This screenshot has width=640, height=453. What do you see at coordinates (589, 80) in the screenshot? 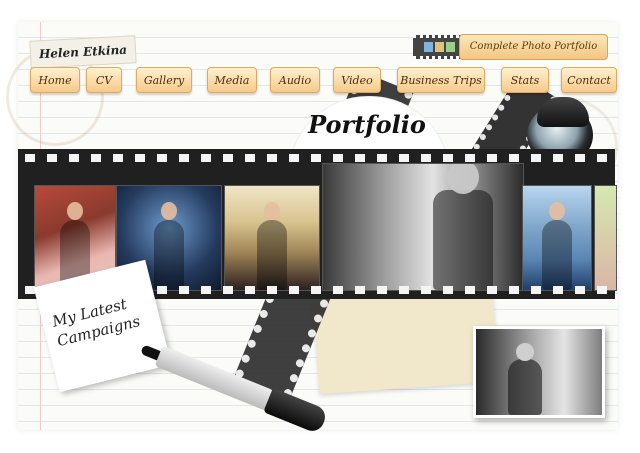
I see `nav-contact: Contact` at bounding box center [589, 80].